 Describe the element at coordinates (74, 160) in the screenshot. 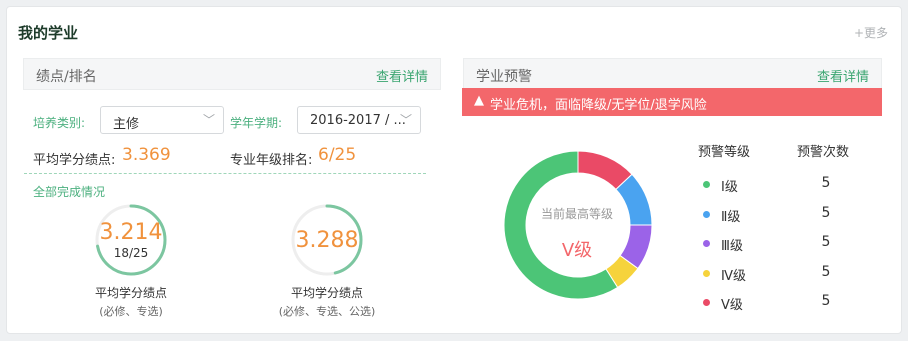

I see `avg-gpa-label: 平均学分绩点:` at that location.